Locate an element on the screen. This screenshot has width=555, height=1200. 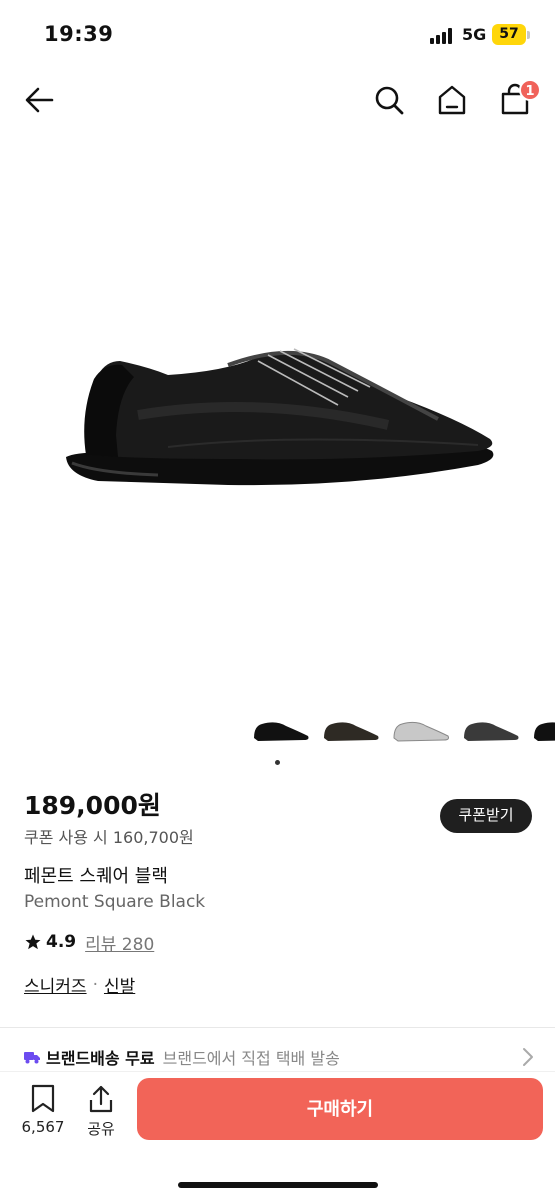
shipping-info: 브랜드배송 무료 브랜드에서 직접 택배 발송 is located at coordinates (279, 1057).